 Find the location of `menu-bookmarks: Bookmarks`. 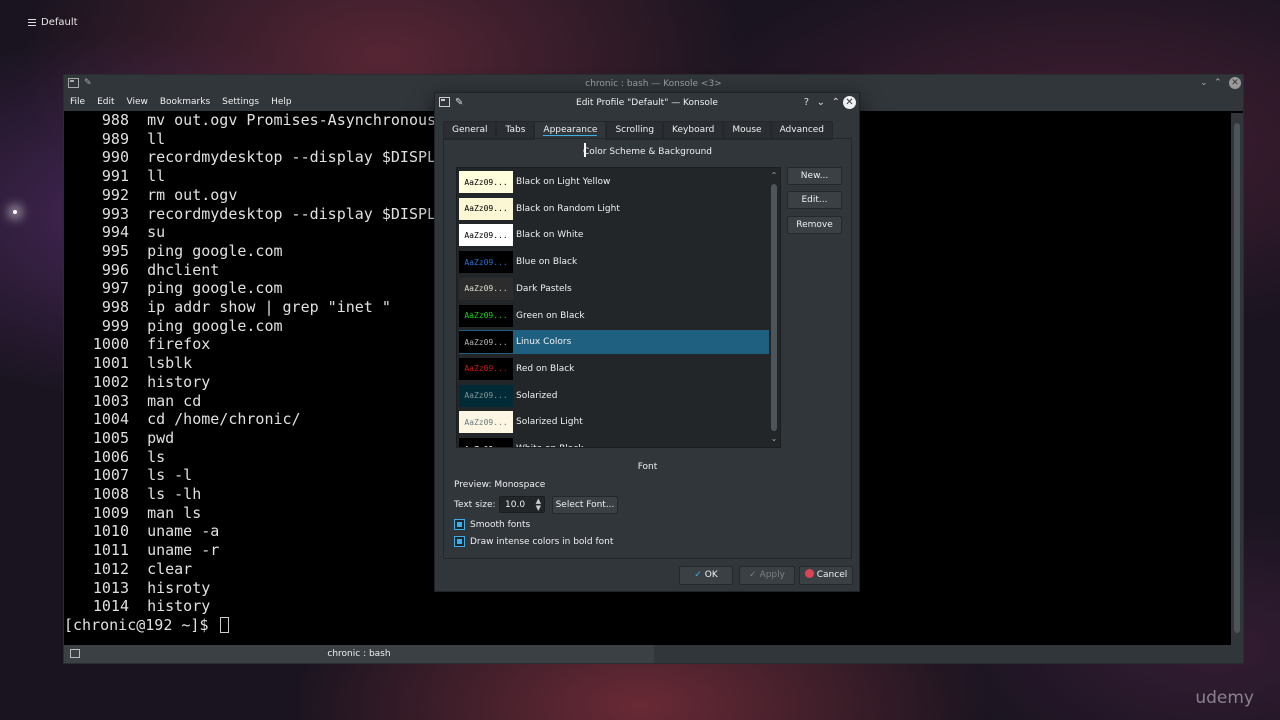

menu-bookmarks: Bookmarks is located at coordinates (188, 102).